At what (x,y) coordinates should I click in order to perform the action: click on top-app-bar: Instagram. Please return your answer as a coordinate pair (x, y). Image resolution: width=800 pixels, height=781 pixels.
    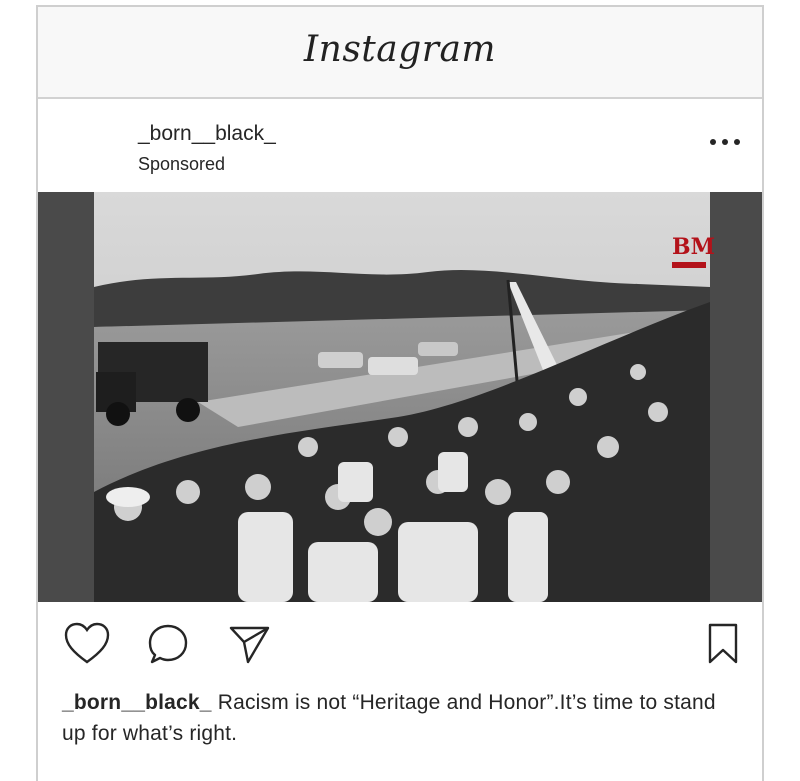
    Looking at the image, I should click on (400, 53).